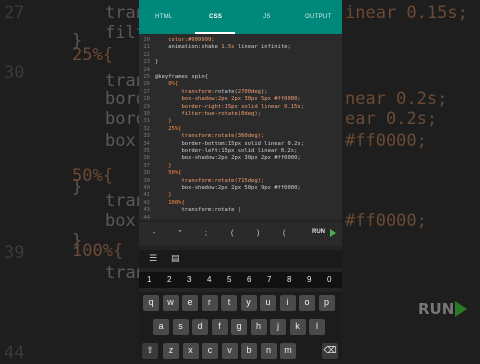 The image size is (480, 364). I want to click on symbol-key: ;, so click(206, 233).